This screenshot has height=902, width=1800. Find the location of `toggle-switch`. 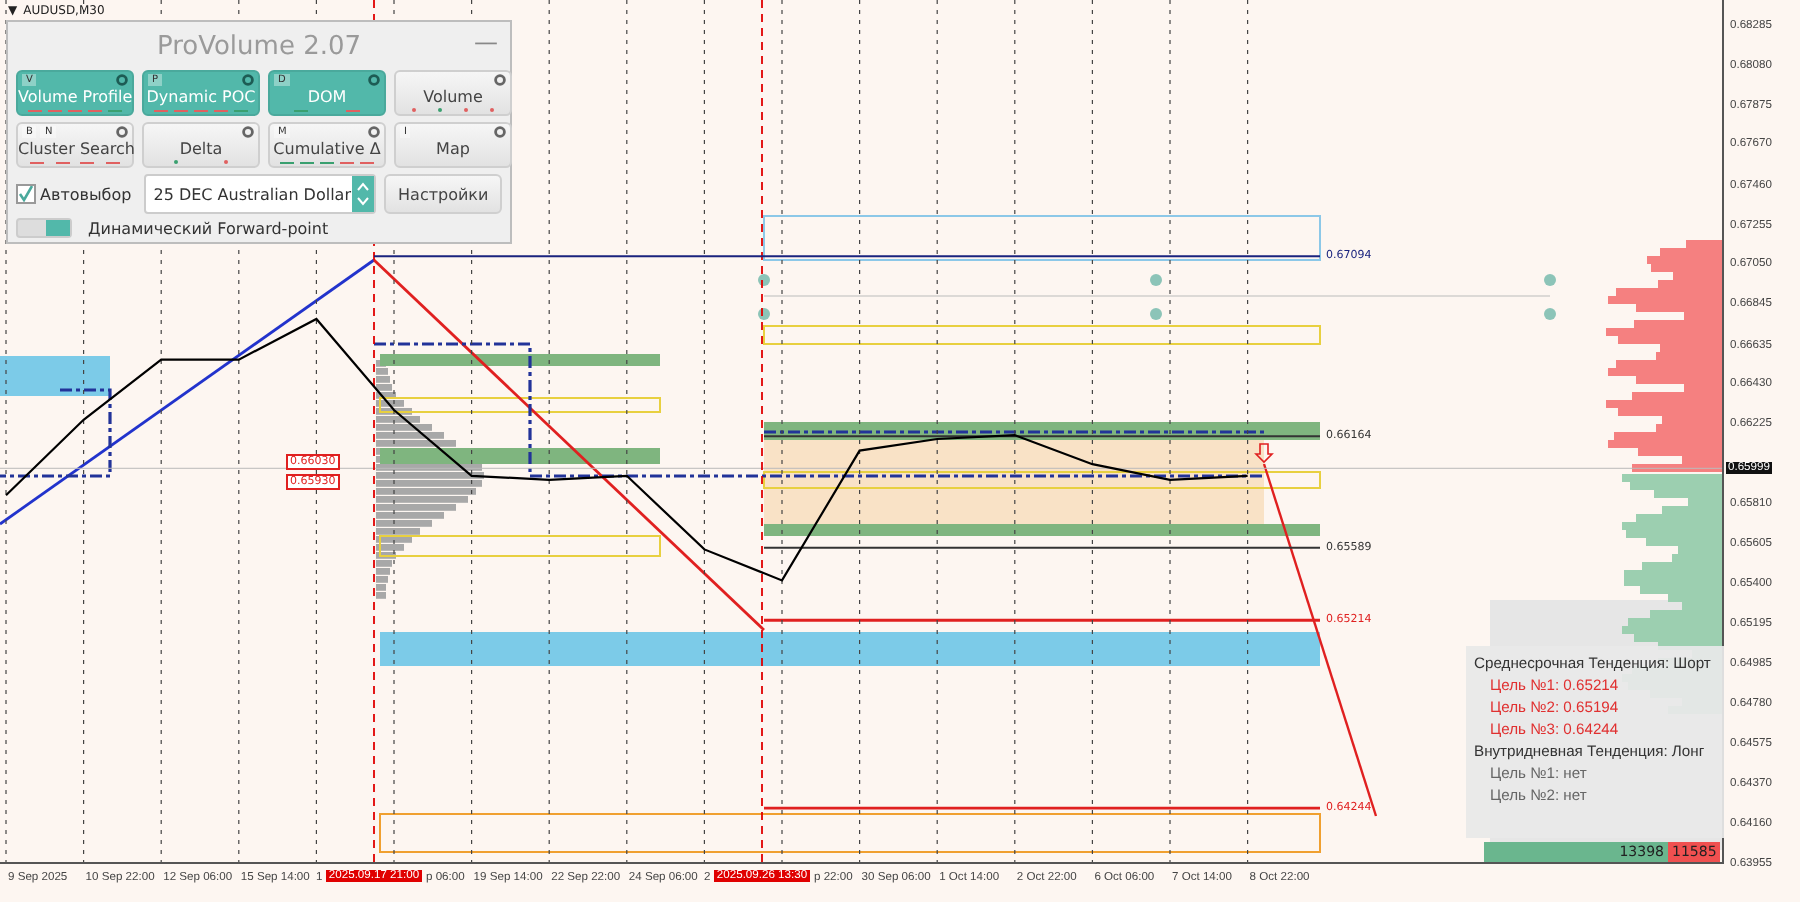

toggle-switch is located at coordinates (44, 228).